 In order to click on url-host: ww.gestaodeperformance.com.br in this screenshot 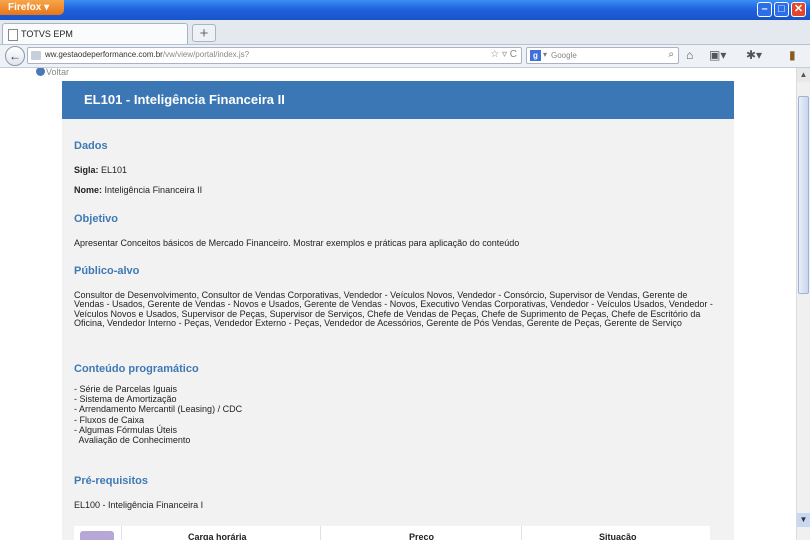, I will do `click(104, 54)`.